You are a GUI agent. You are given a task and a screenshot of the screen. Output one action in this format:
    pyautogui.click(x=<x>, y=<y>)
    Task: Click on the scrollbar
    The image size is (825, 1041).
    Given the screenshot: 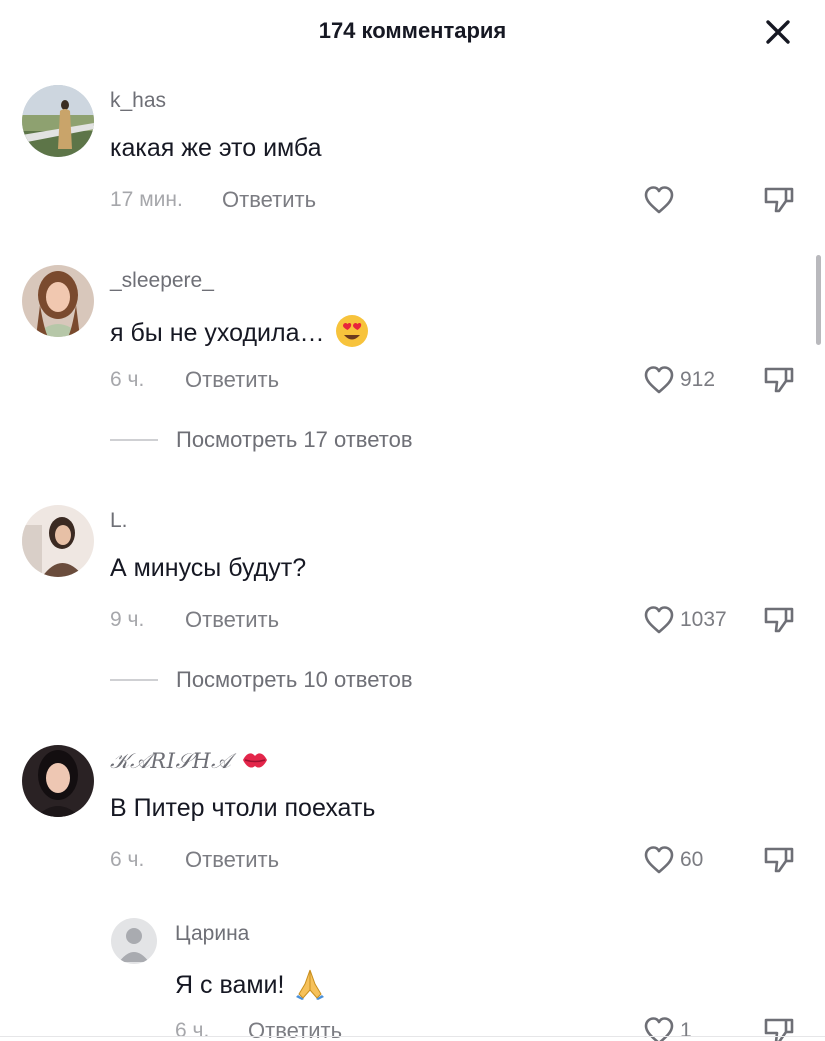 What is the action you would take?
    pyautogui.click(x=818, y=300)
    